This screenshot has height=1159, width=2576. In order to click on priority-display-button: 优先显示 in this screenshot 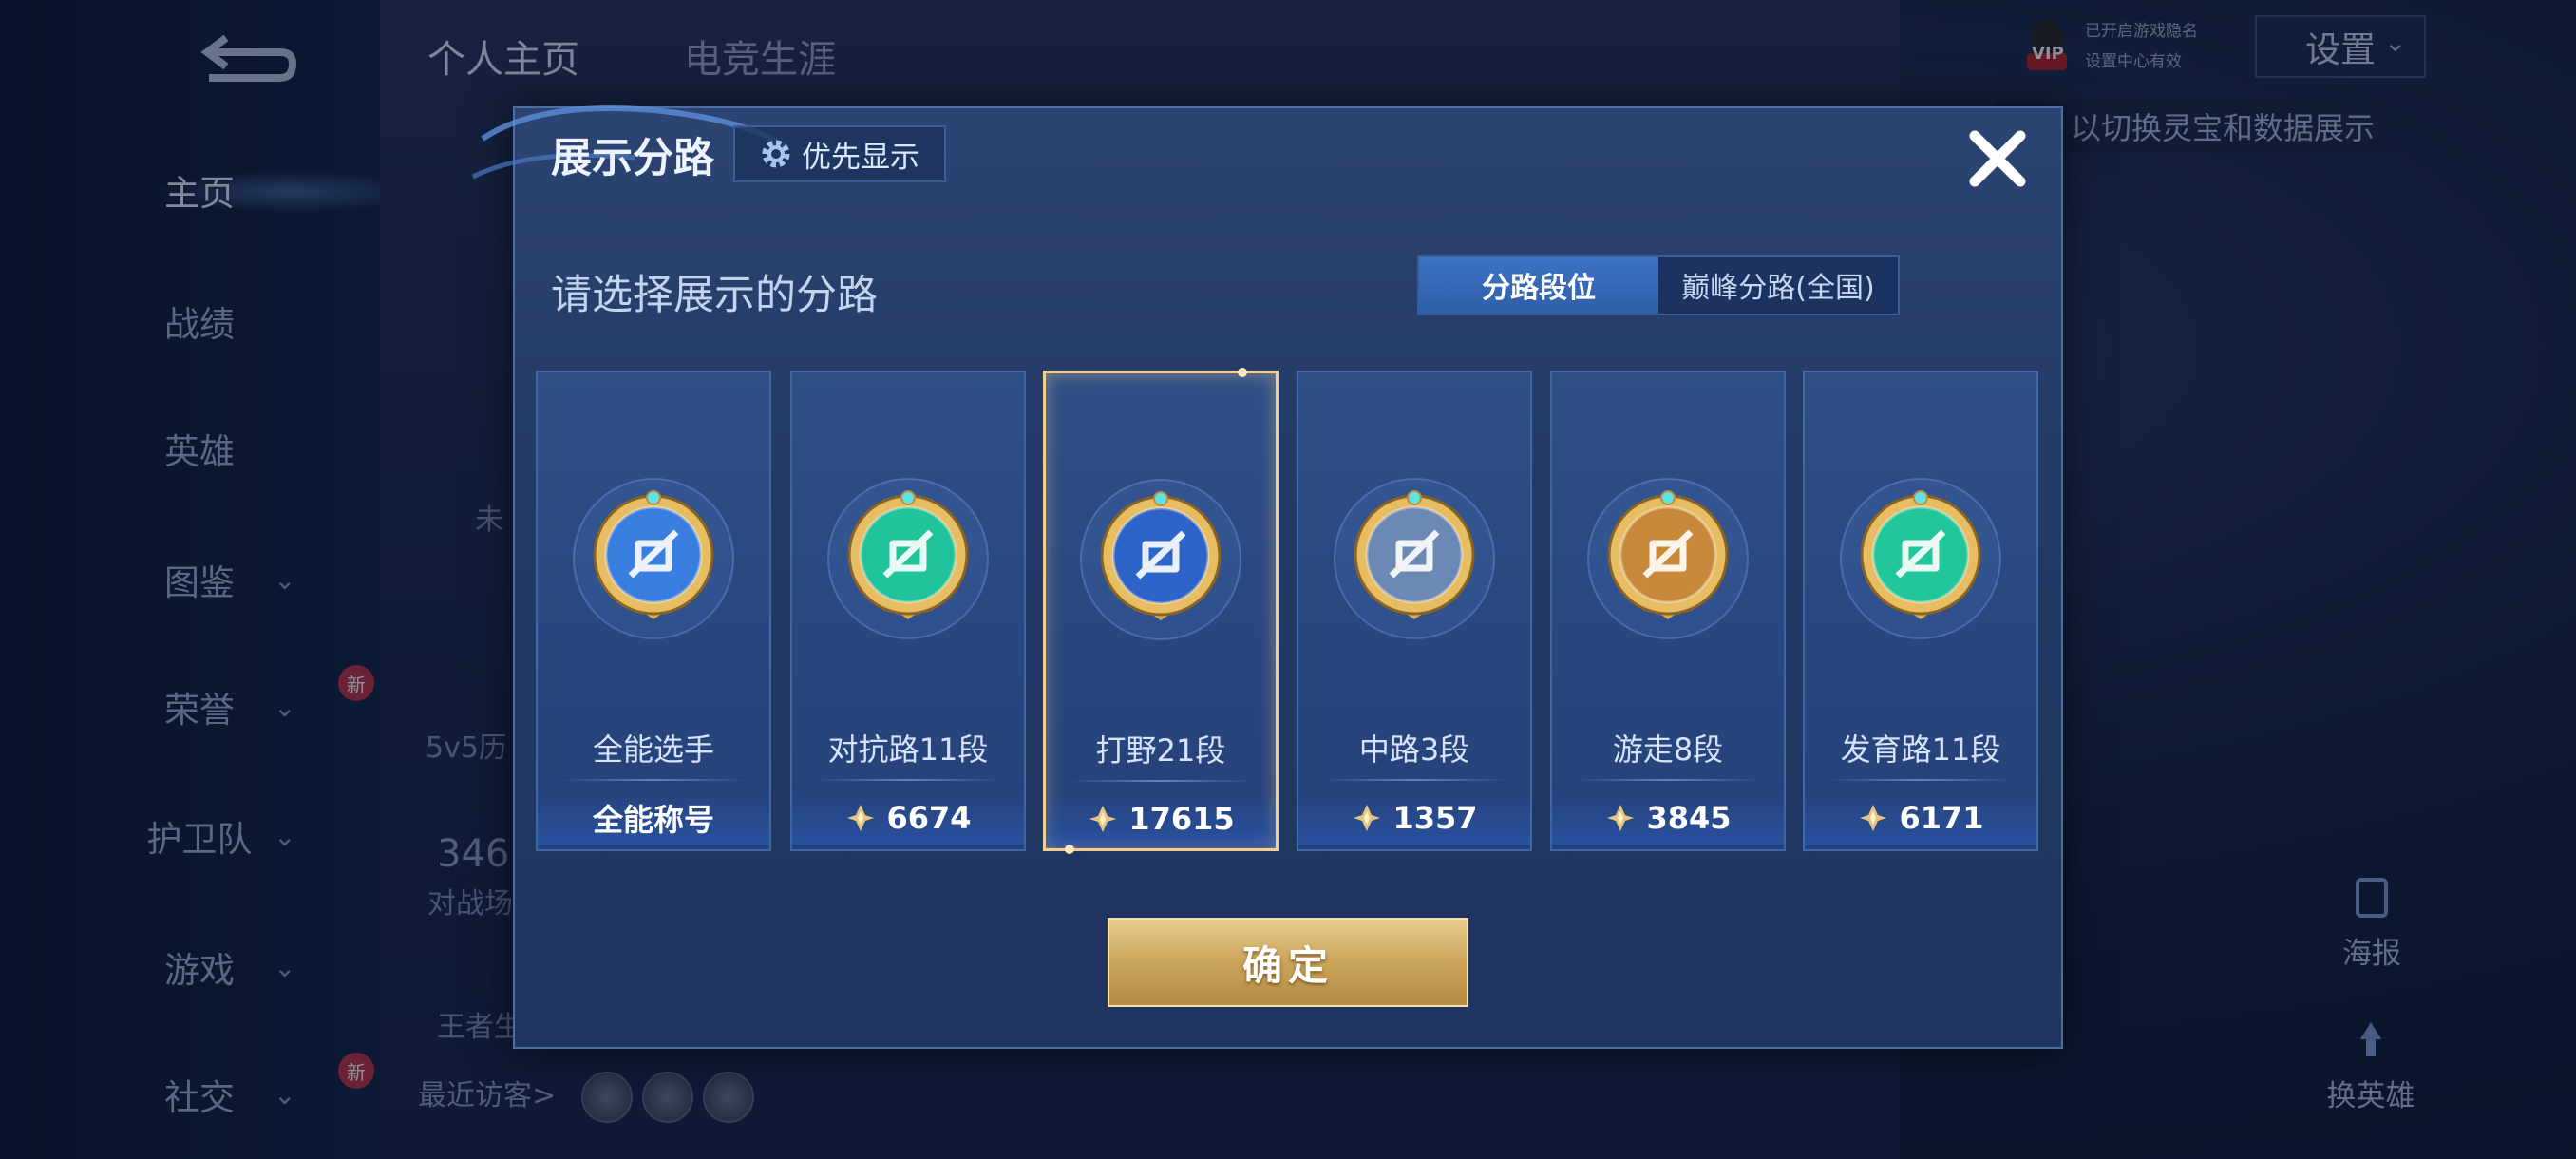, I will do `click(839, 153)`.